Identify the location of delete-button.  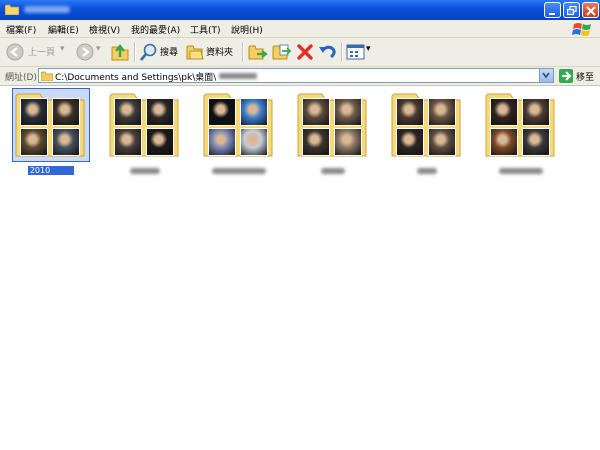
(305, 52).